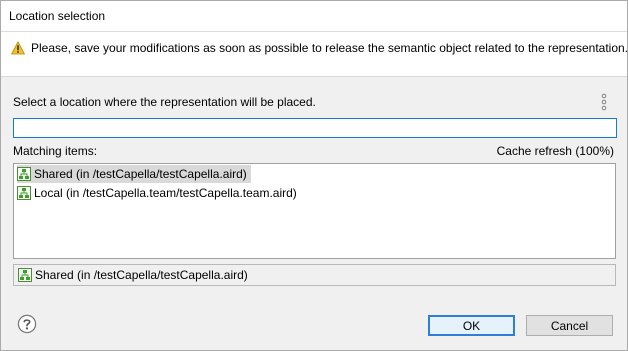  Describe the element at coordinates (314, 16) in the screenshot. I see `title-bar: Location selection` at that location.